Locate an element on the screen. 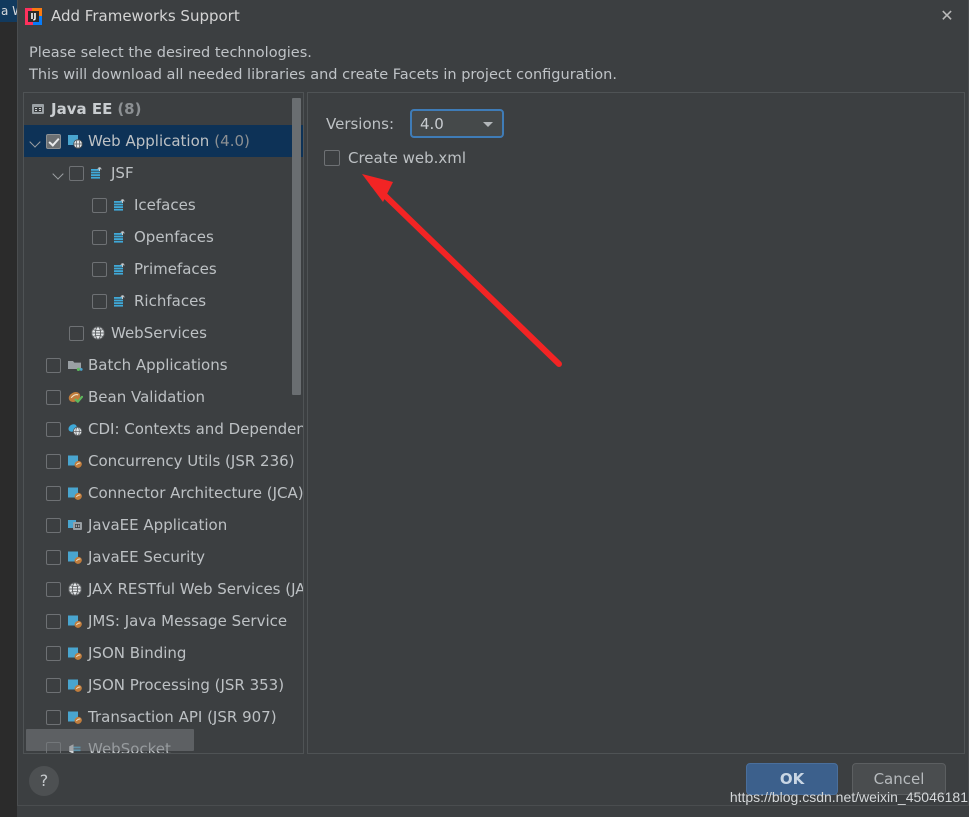  dialog-titlebar: IJ Add Frameworks Support ✕ is located at coordinates (493, 16).